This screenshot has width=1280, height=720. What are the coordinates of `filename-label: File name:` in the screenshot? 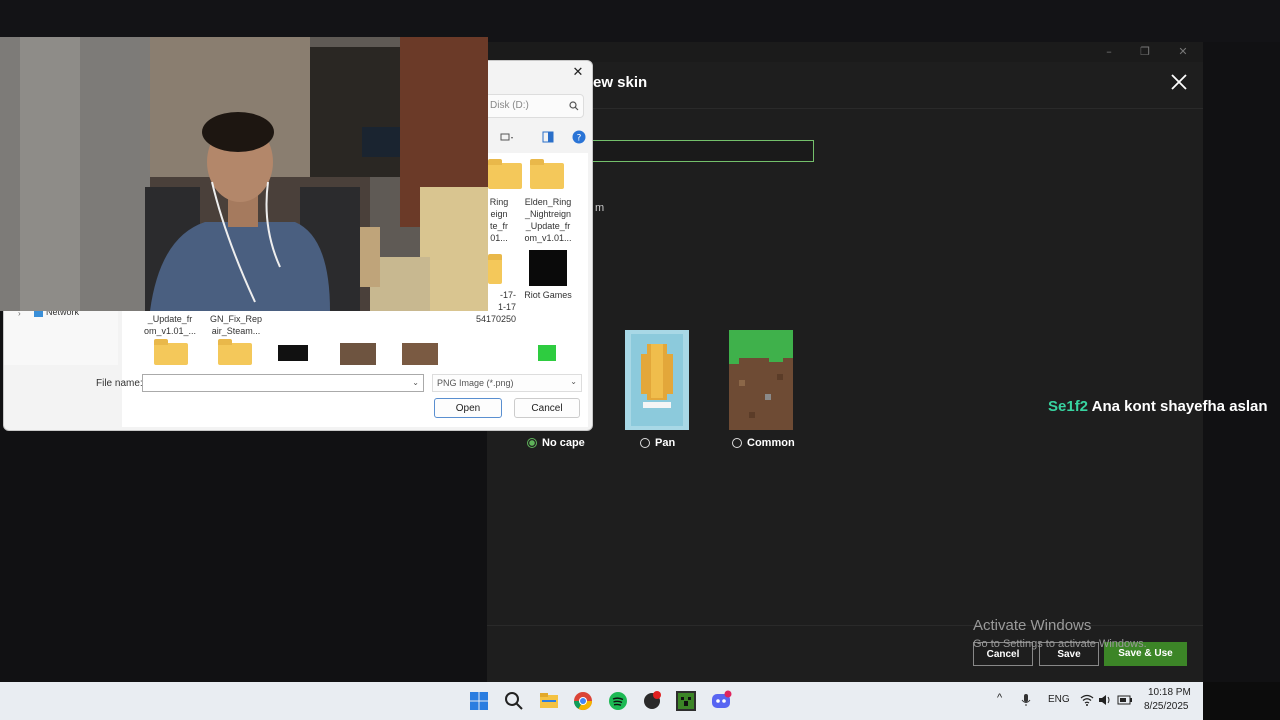 It's located at (119, 383).